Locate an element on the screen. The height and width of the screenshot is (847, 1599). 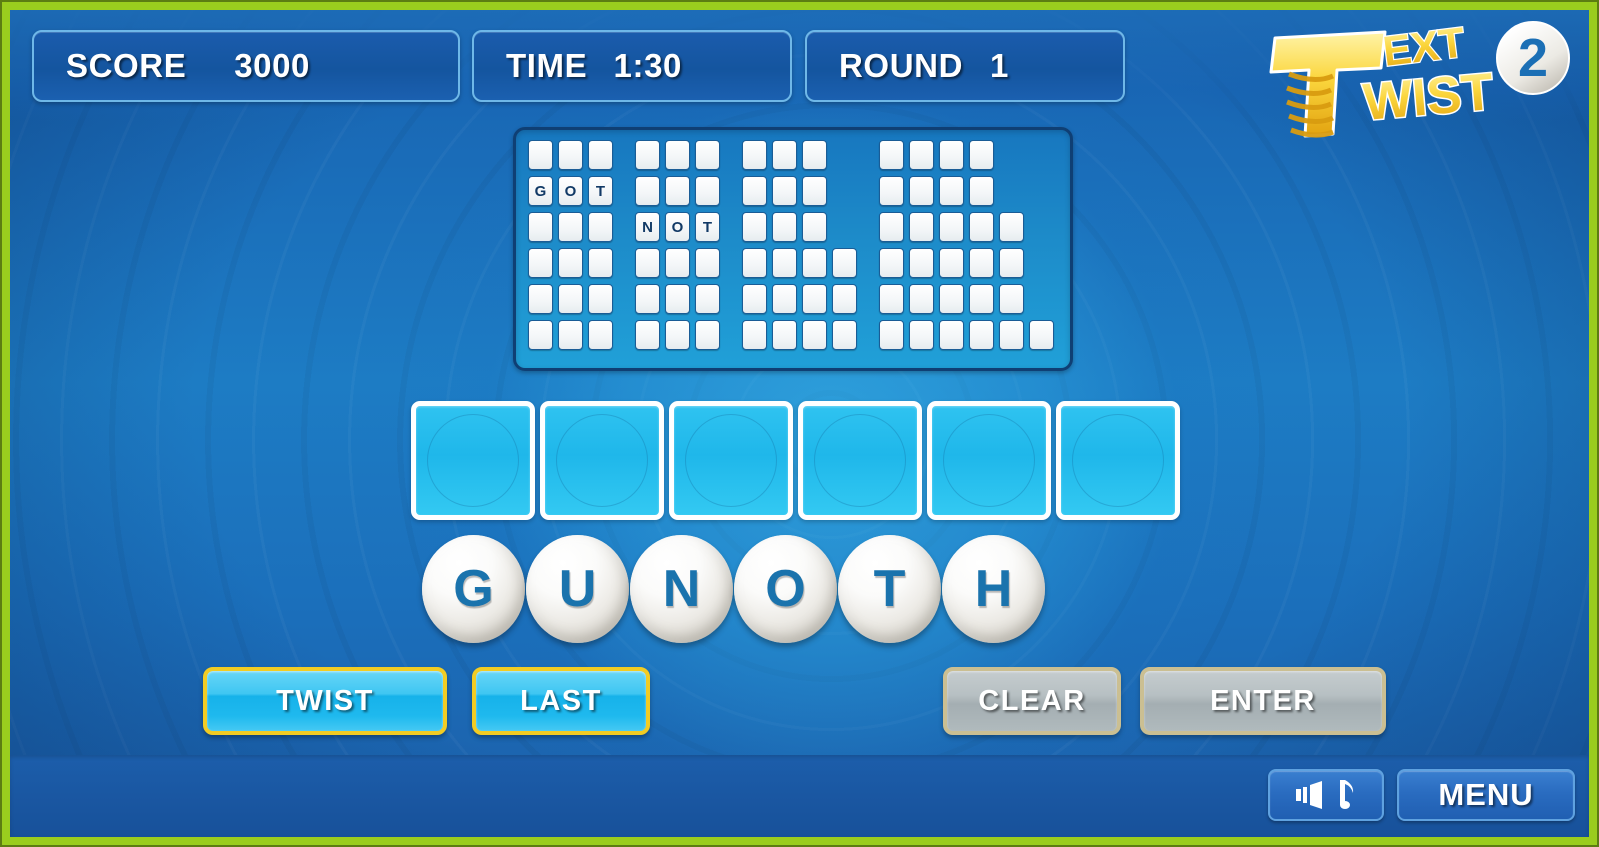
sound-toggle-button is located at coordinates (1326, 795).